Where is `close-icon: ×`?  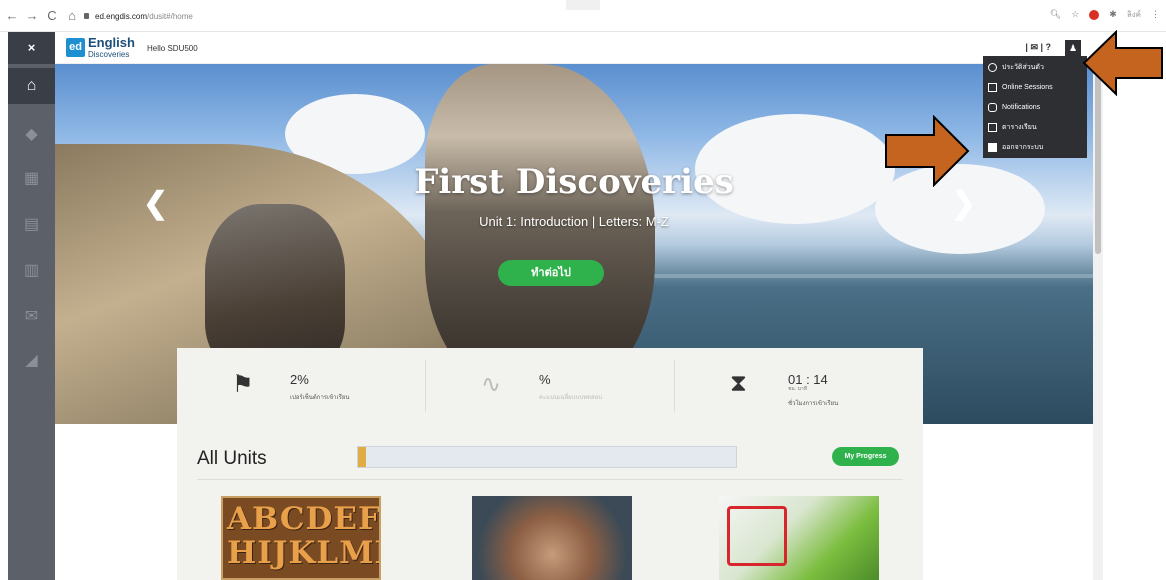
close-icon: × is located at coordinates (31, 48).